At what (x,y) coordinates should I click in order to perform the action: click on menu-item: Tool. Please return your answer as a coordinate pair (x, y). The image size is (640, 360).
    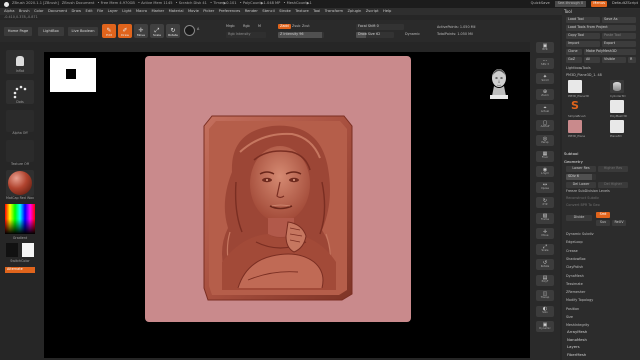
    Looking at the image, I should click on (316, 11).